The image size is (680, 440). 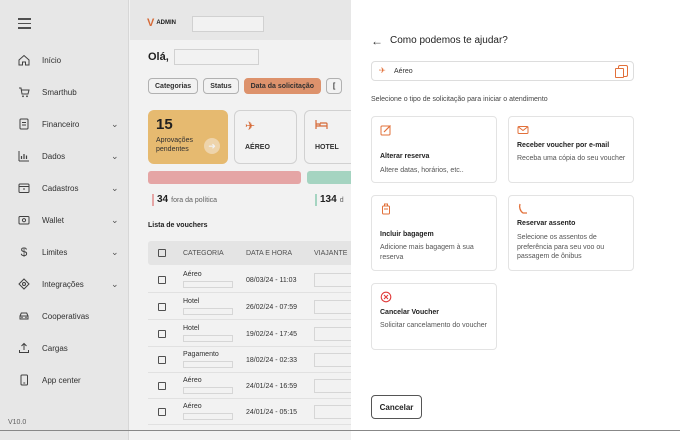 I want to click on approvals-card: 15 Aprovações pendentes ➜, so click(x=188, y=137).